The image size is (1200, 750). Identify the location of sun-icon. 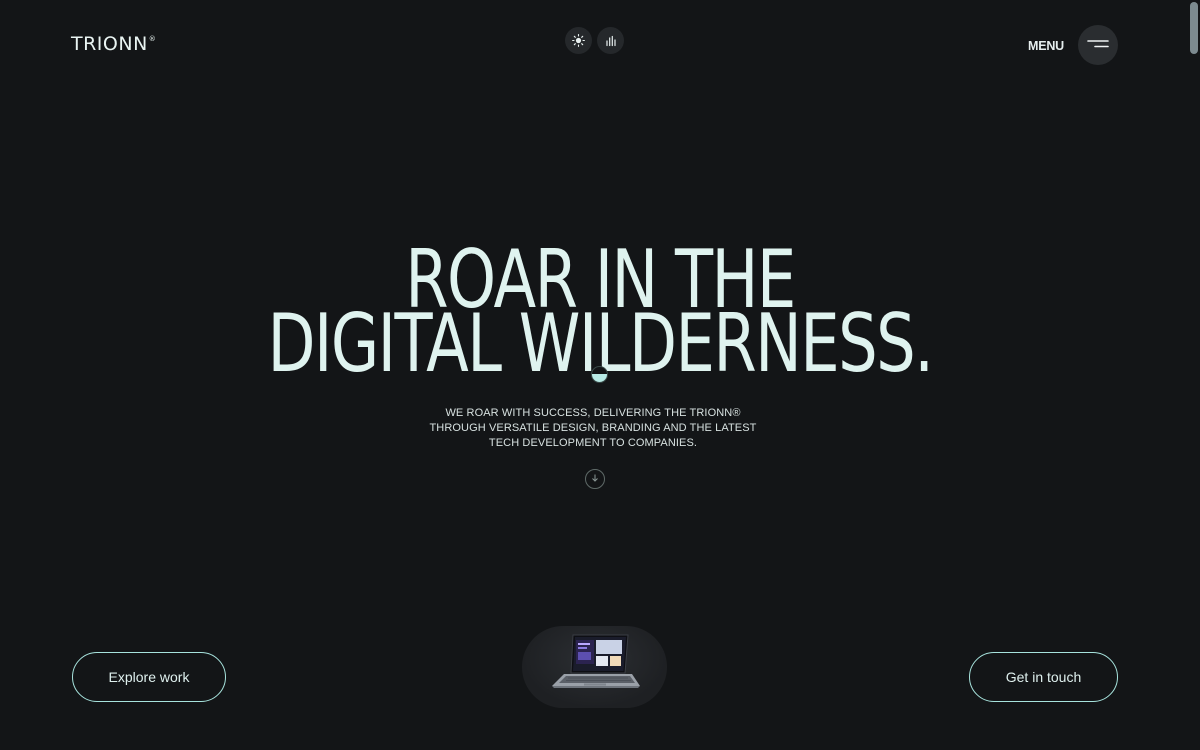
(578, 40).